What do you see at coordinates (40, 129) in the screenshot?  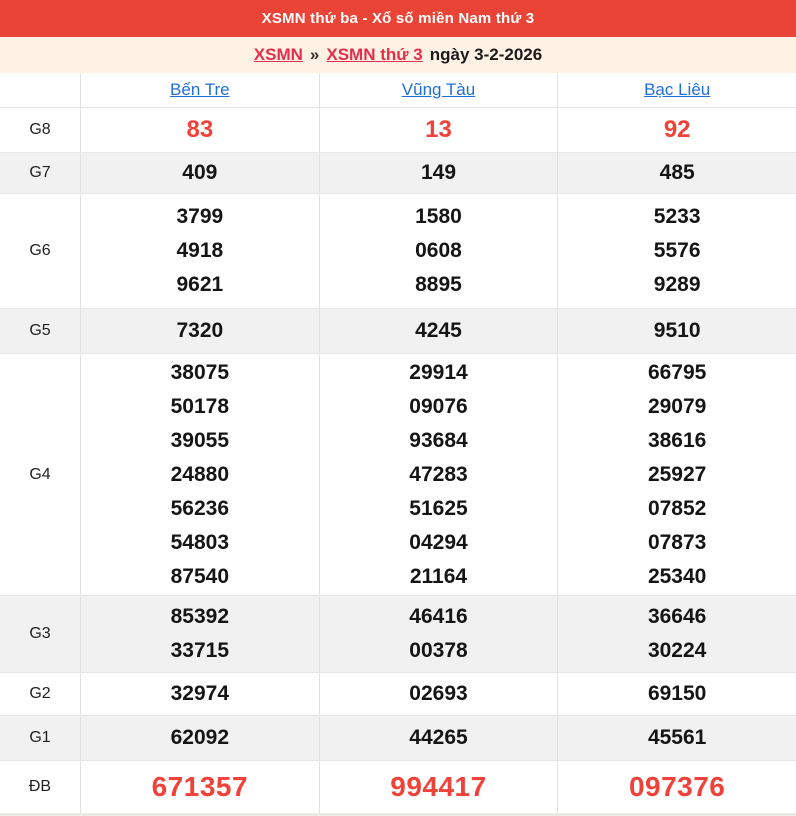 I see `prize-label: G8` at bounding box center [40, 129].